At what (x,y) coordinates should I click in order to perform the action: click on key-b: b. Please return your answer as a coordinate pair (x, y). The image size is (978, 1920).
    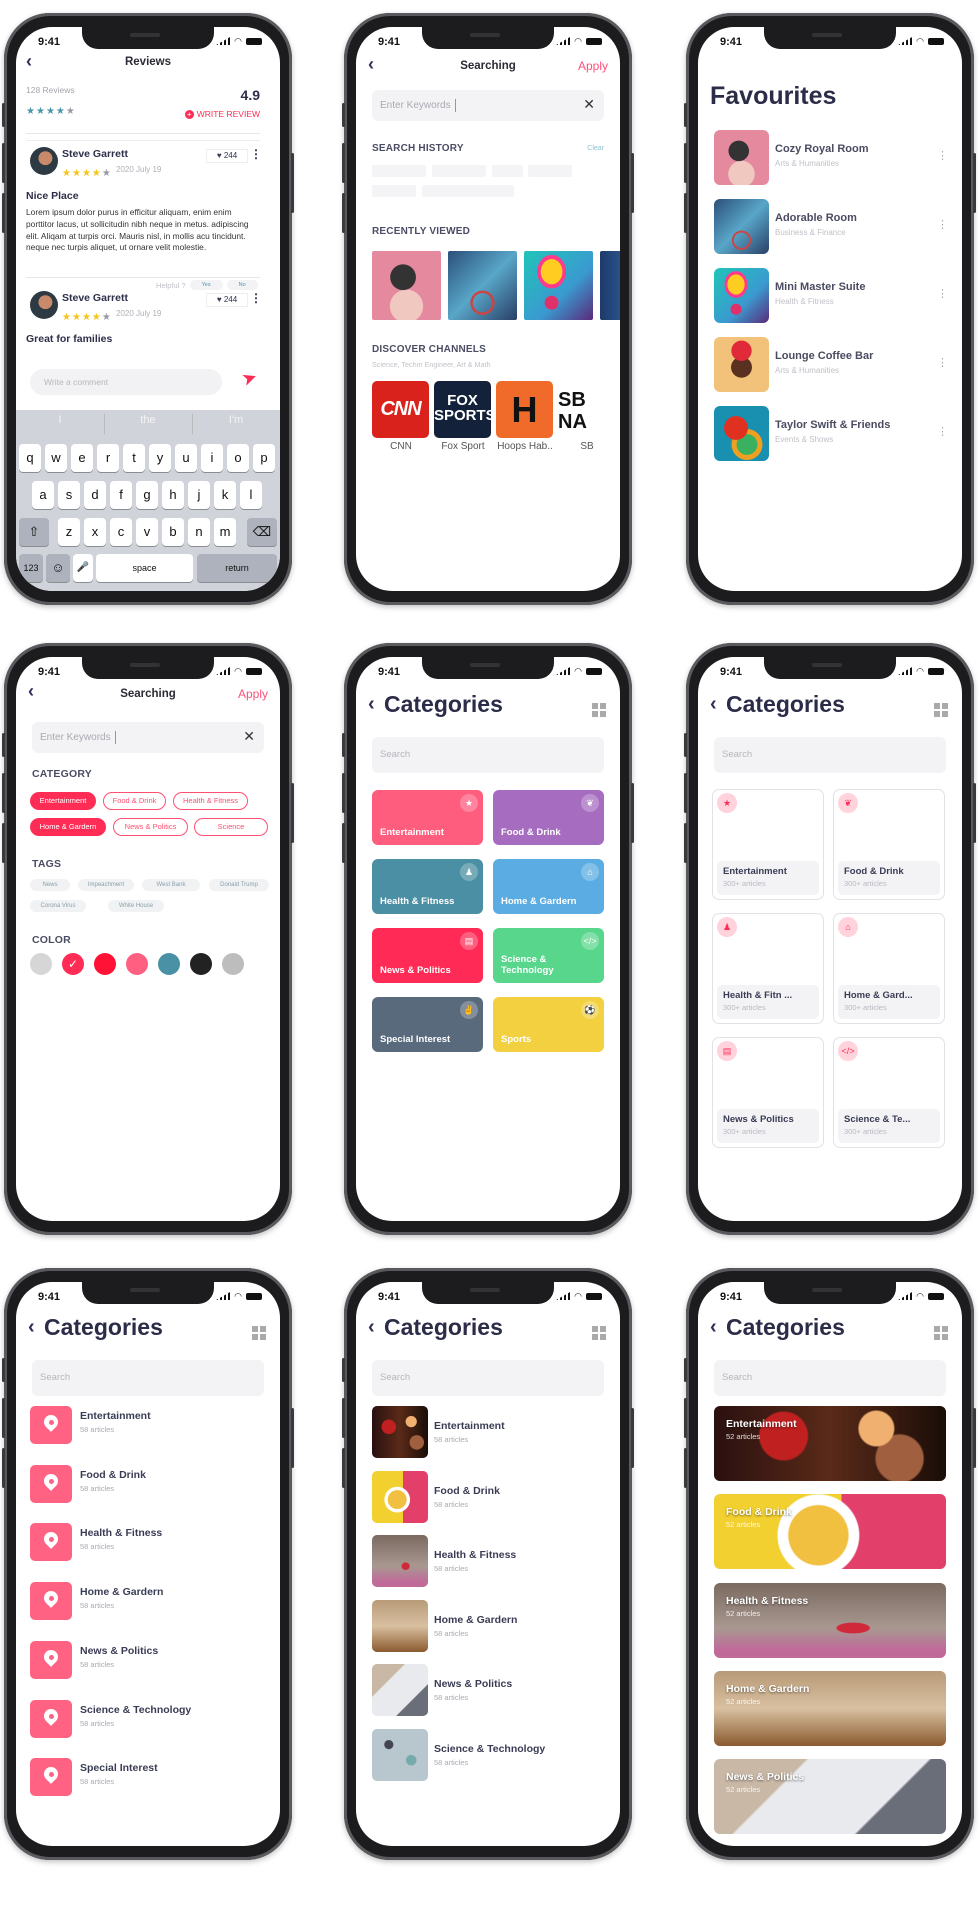
    Looking at the image, I should click on (173, 532).